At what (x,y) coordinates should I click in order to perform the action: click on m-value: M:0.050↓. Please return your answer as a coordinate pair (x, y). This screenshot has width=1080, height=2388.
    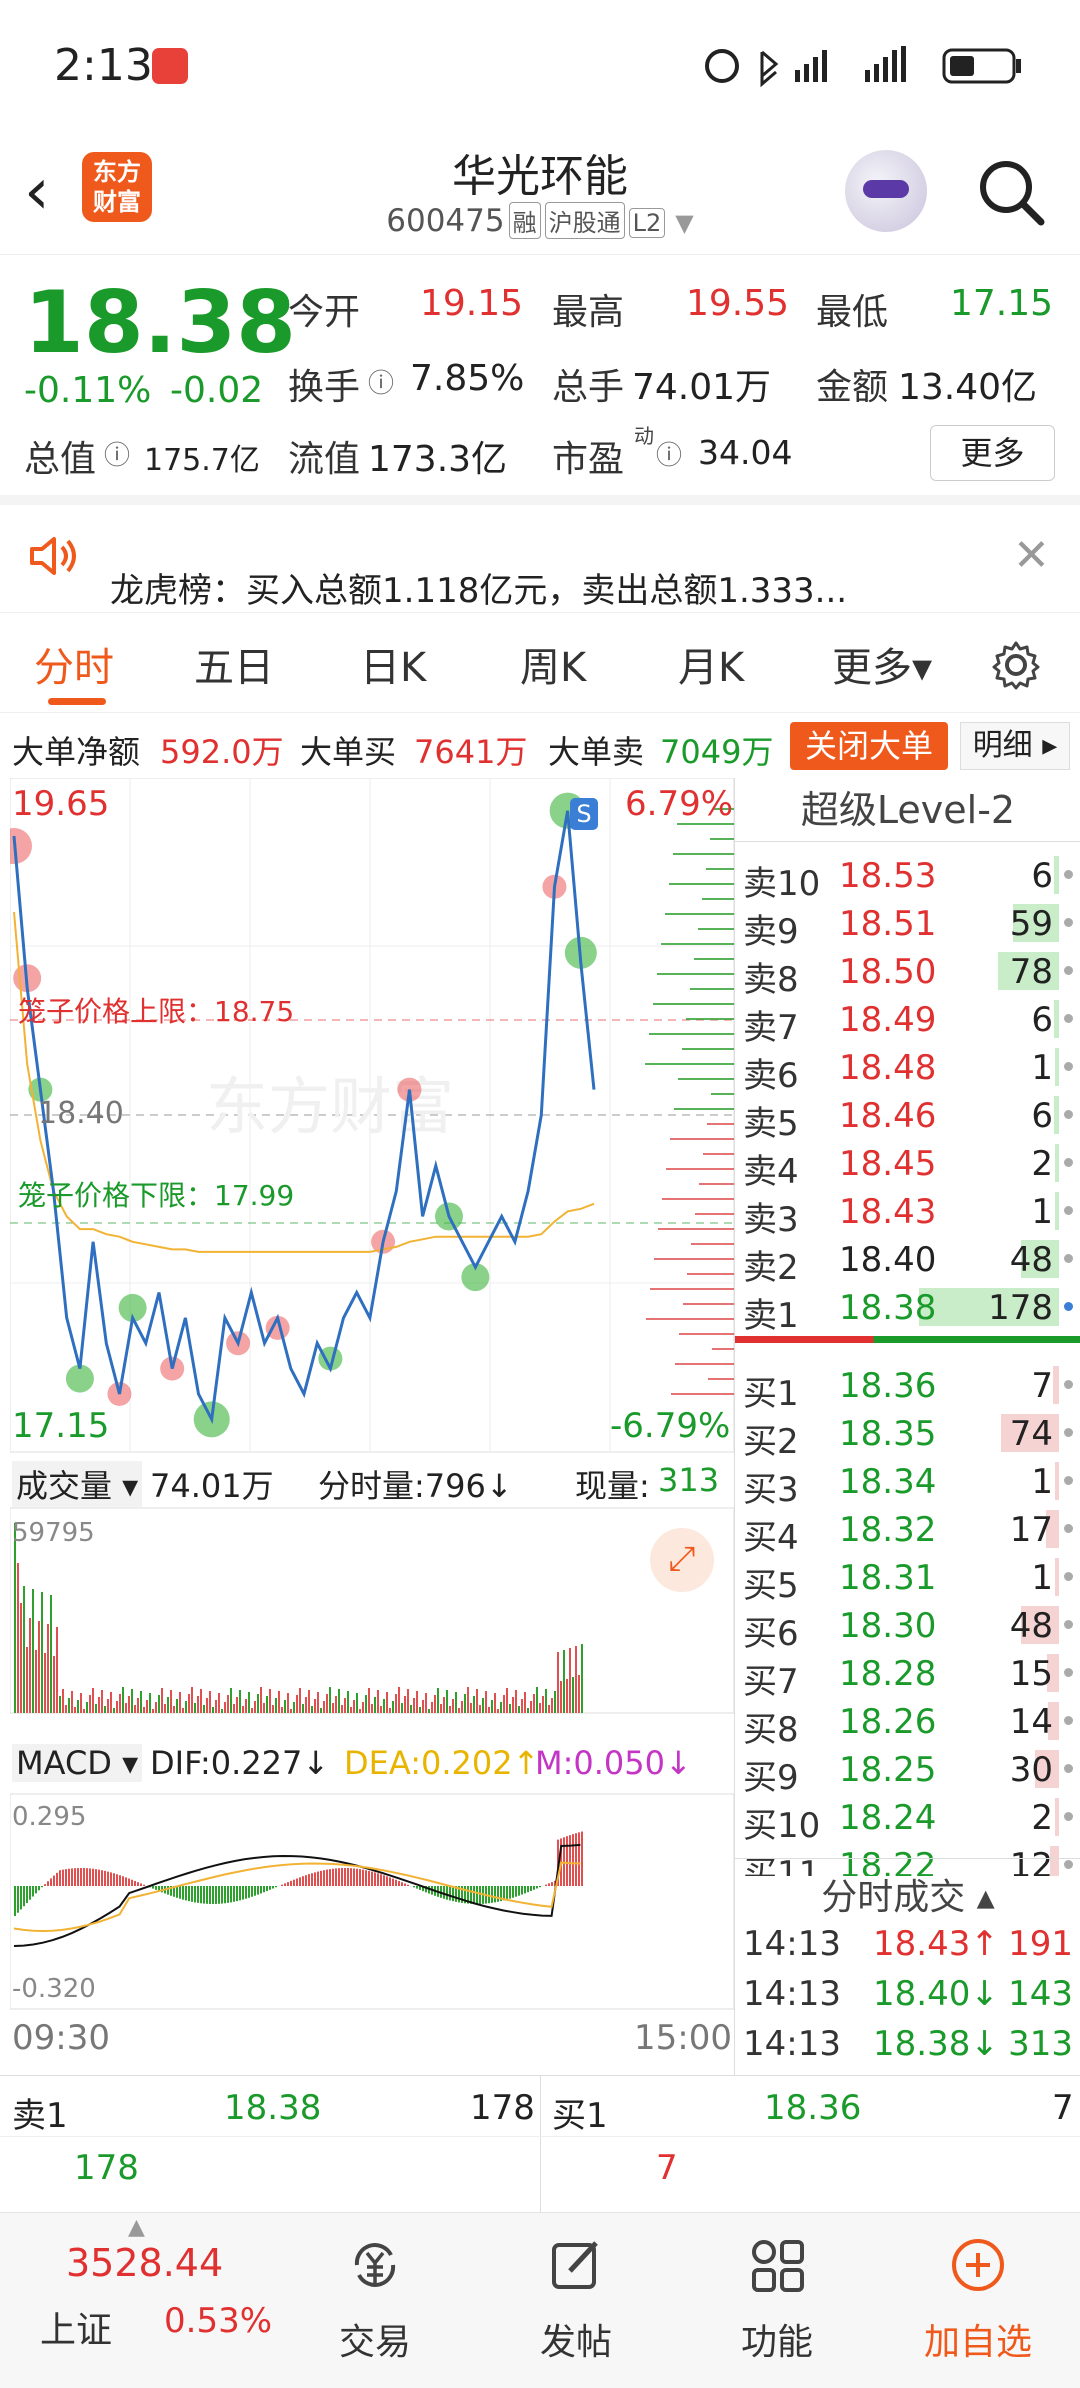
    Looking at the image, I should click on (613, 1763).